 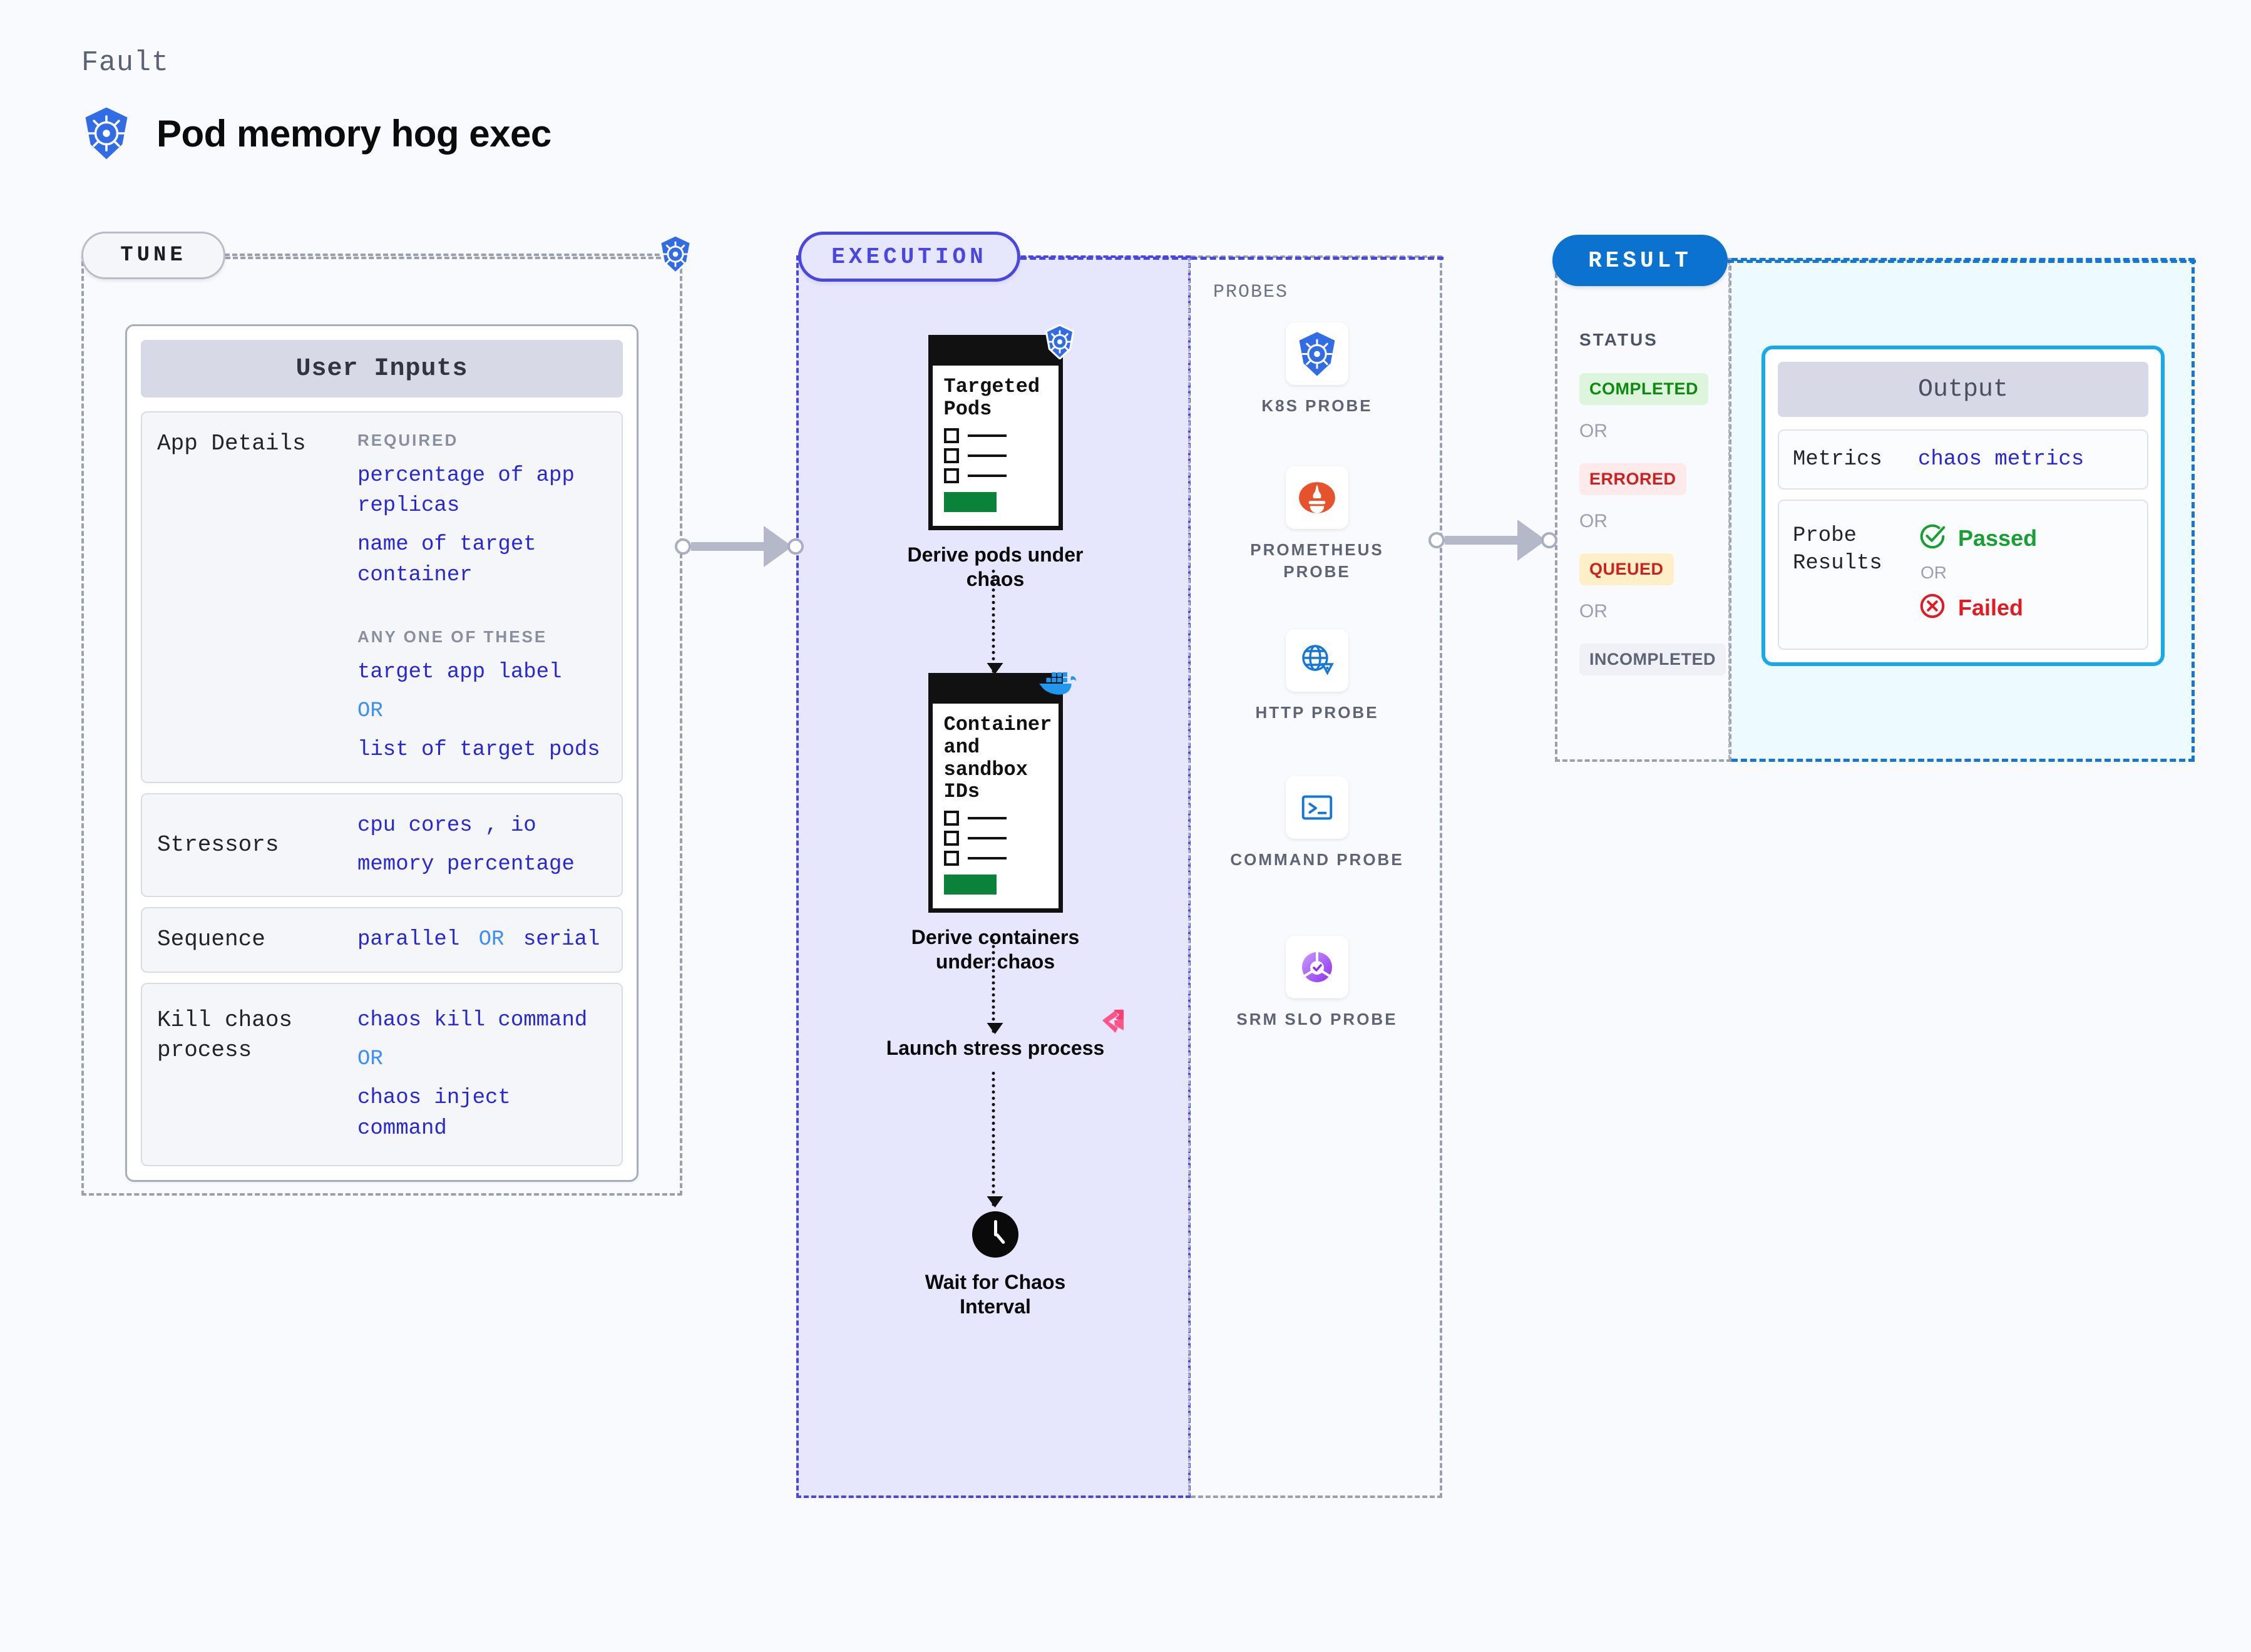 I want to click on card-title-targeted-pods: Targeted Pods, so click(x=991, y=398).